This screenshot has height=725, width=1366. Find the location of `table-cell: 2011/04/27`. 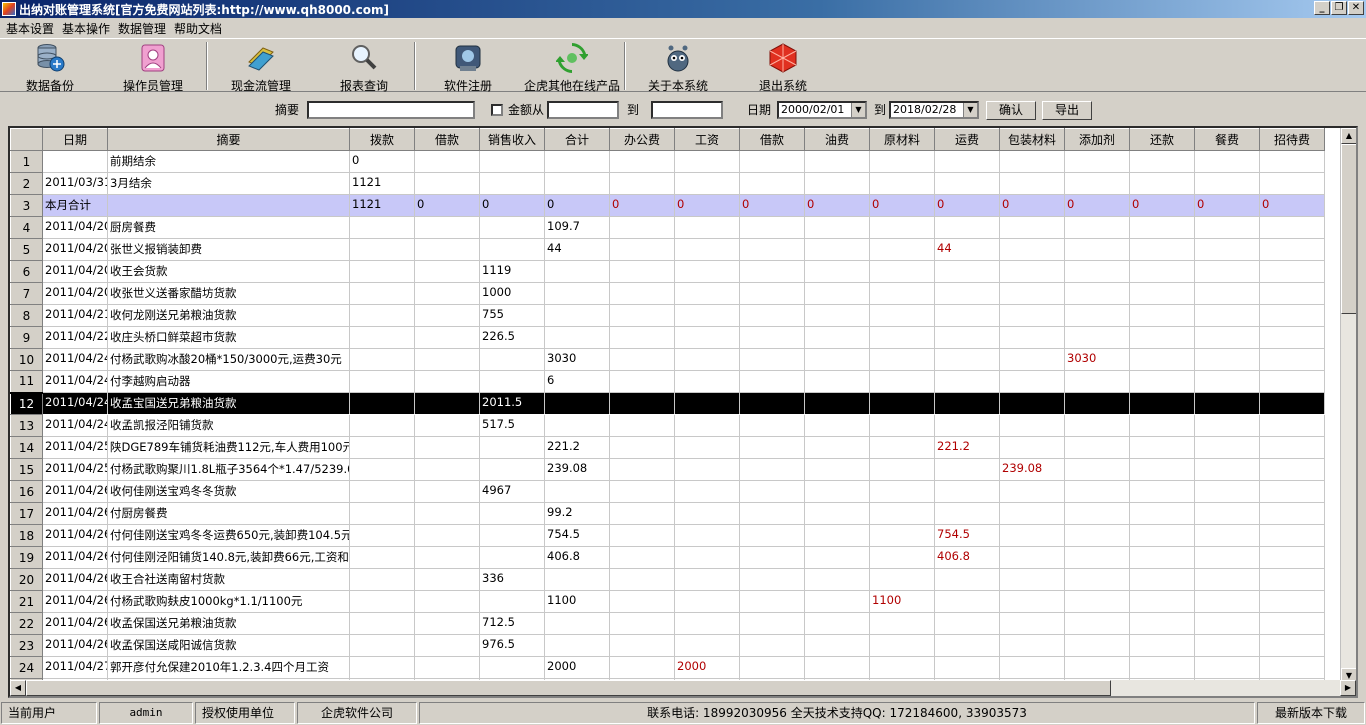

table-cell: 2011/04/27 is located at coordinates (75, 667).